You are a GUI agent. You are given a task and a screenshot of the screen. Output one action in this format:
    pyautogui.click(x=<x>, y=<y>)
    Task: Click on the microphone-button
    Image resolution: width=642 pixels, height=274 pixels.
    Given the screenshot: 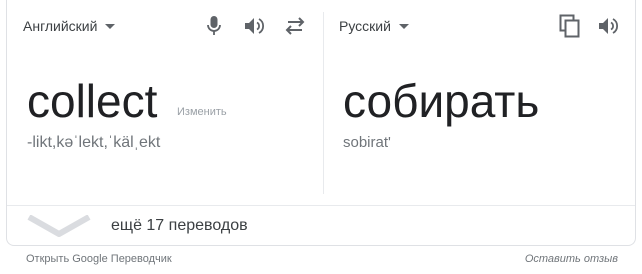 What is the action you would take?
    pyautogui.click(x=214, y=26)
    